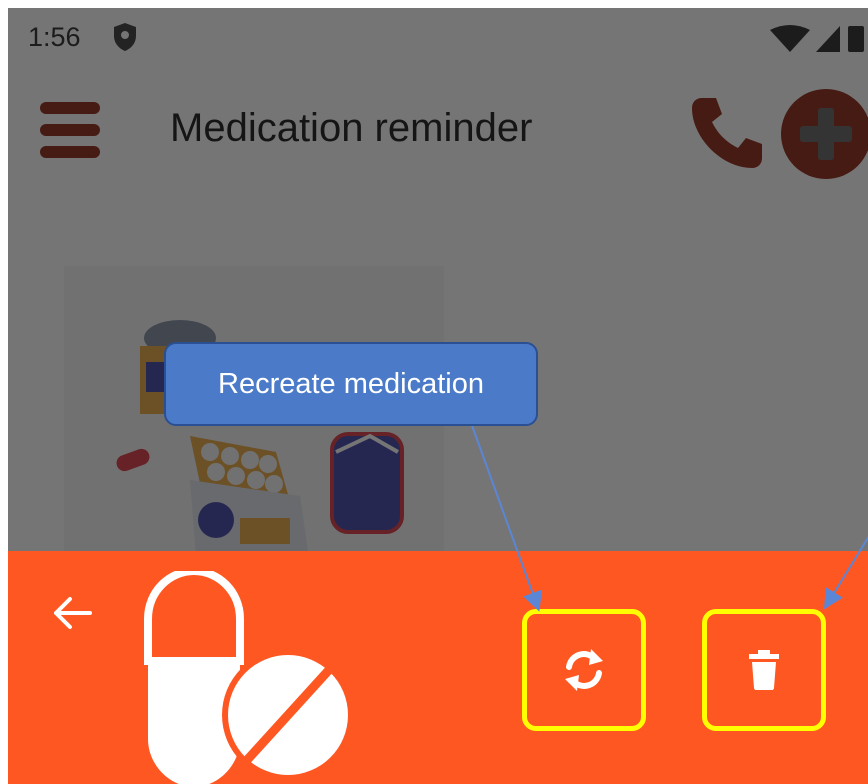 This screenshot has height=784, width=868. Describe the element at coordinates (828, 39) in the screenshot. I see `signal-icon` at that location.